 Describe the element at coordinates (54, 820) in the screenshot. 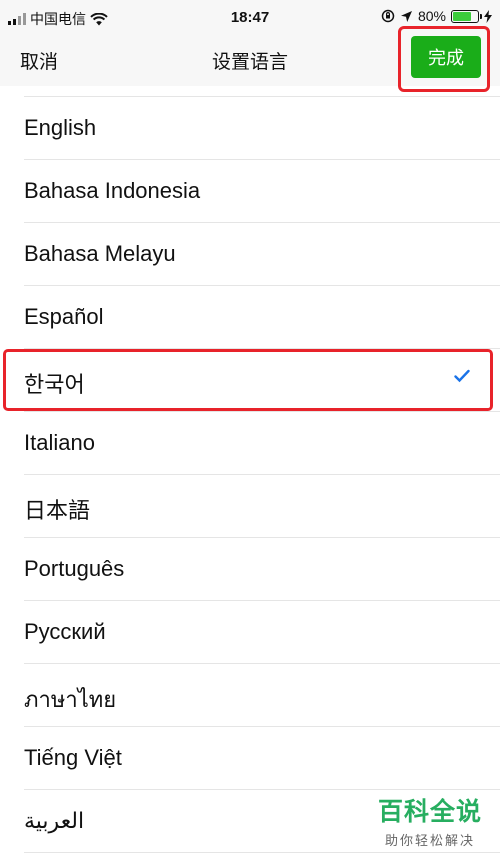

I see `language-item-label: العربية` at that location.